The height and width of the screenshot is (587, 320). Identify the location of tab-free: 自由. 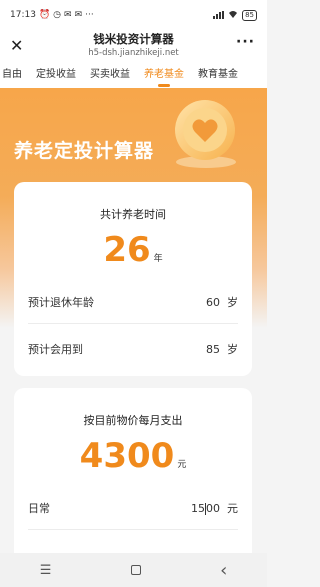
(14, 75).